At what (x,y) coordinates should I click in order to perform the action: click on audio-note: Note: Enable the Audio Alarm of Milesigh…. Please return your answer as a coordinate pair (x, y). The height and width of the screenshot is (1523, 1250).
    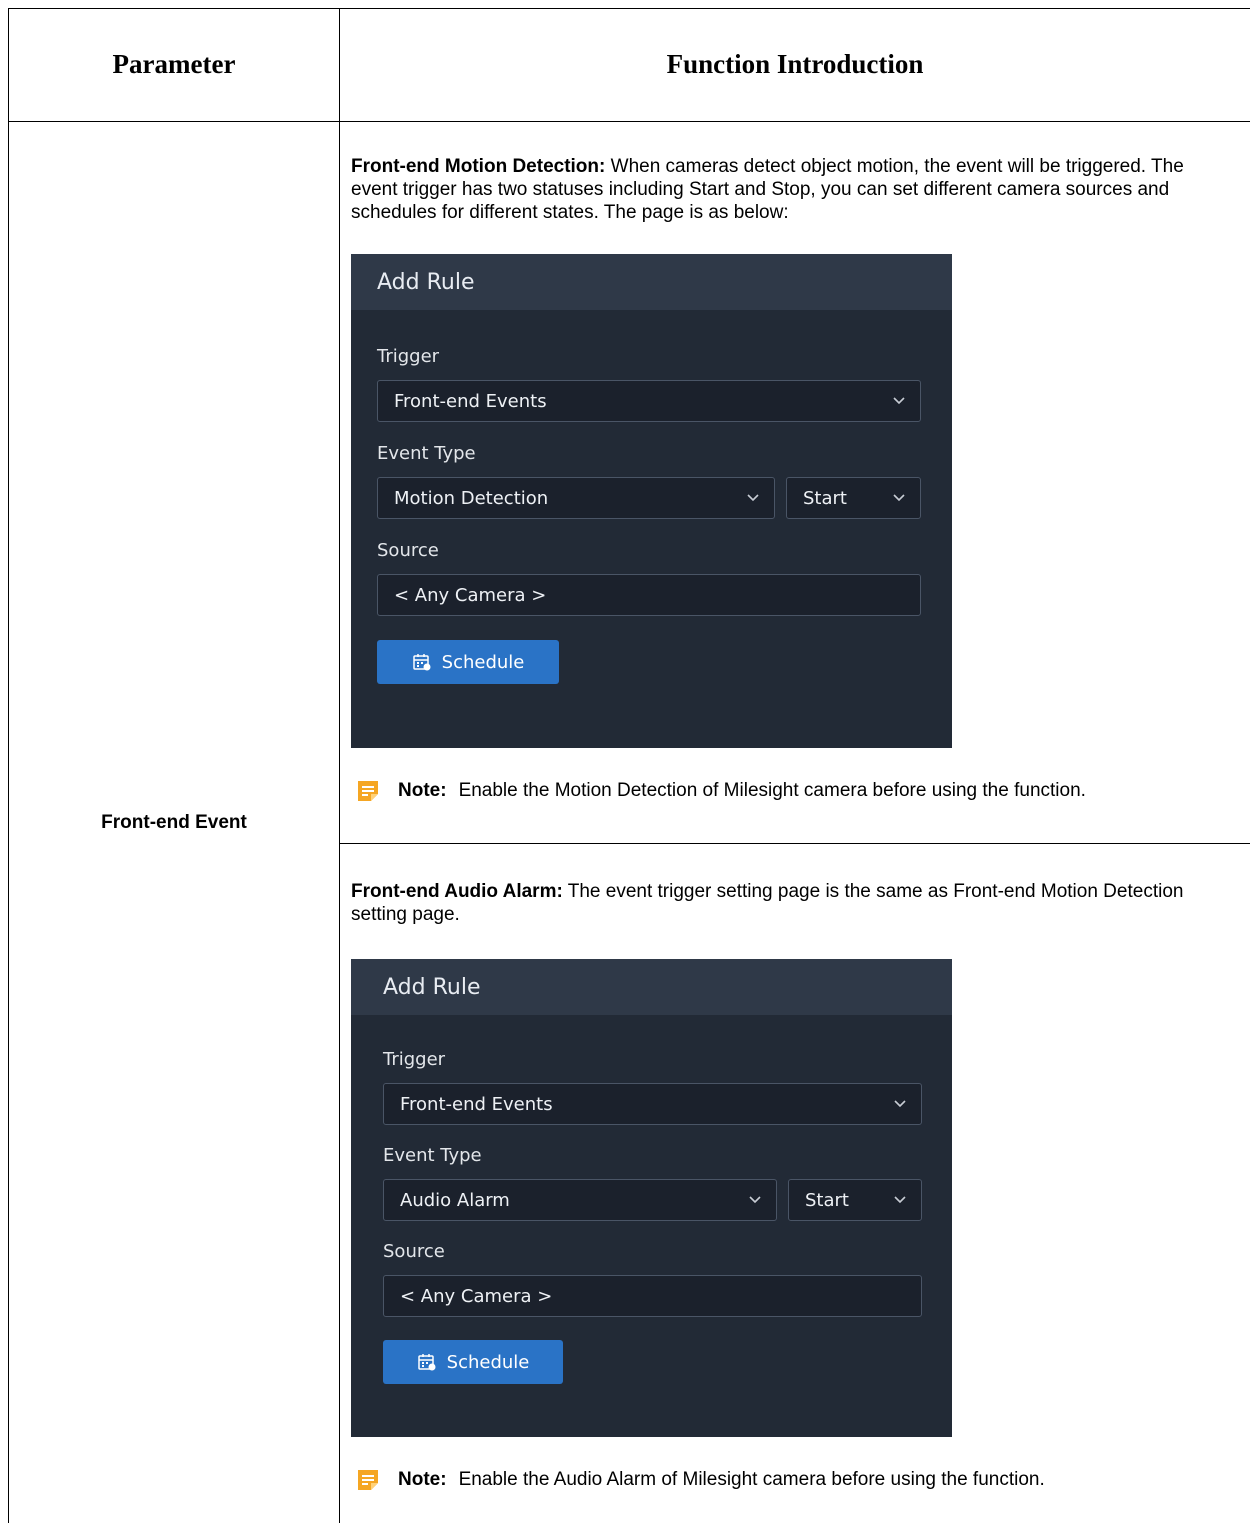
    Looking at the image, I should click on (700, 1480).